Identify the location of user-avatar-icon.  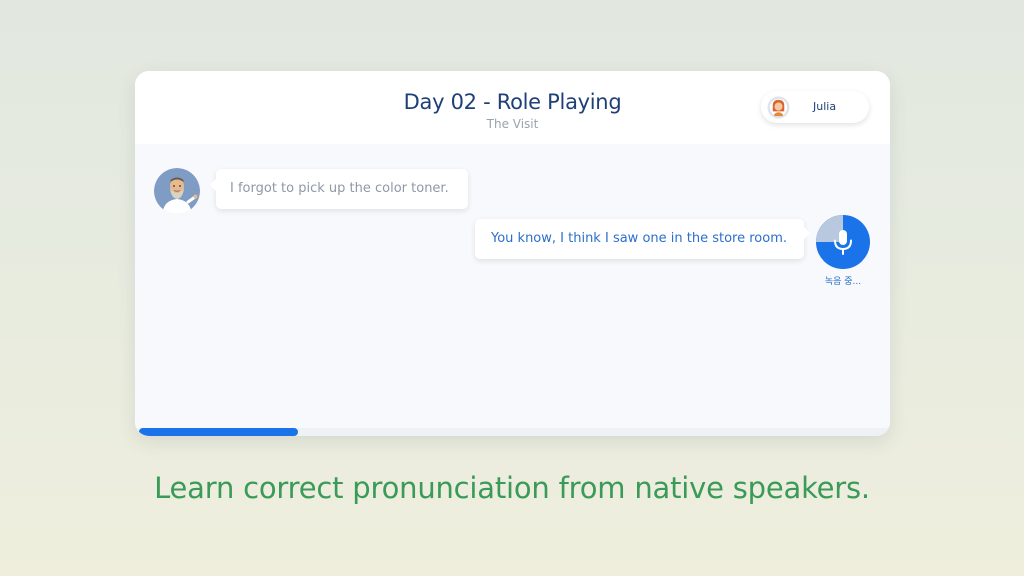
(778, 107).